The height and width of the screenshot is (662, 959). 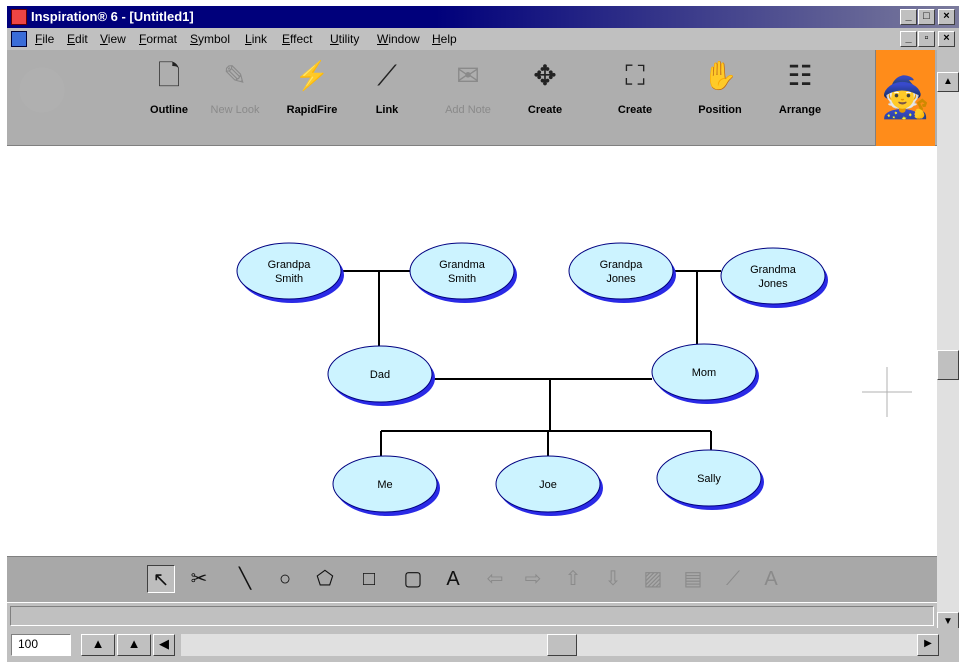 What do you see at coordinates (613, 579) in the screenshot?
I see `arrow-down-tool-icon: ⇩` at bounding box center [613, 579].